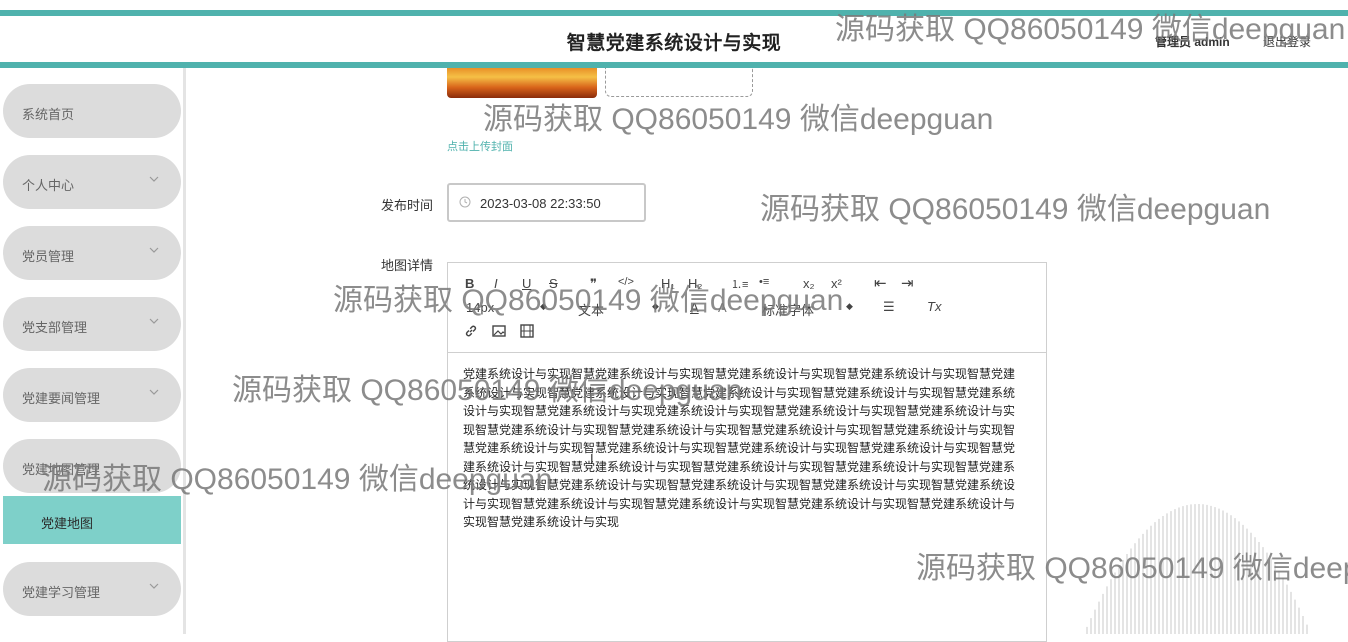 This screenshot has width=1348, height=642. Describe the element at coordinates (522, 83) in the screenshot. I see `cover-image-thumbnail` at that location.